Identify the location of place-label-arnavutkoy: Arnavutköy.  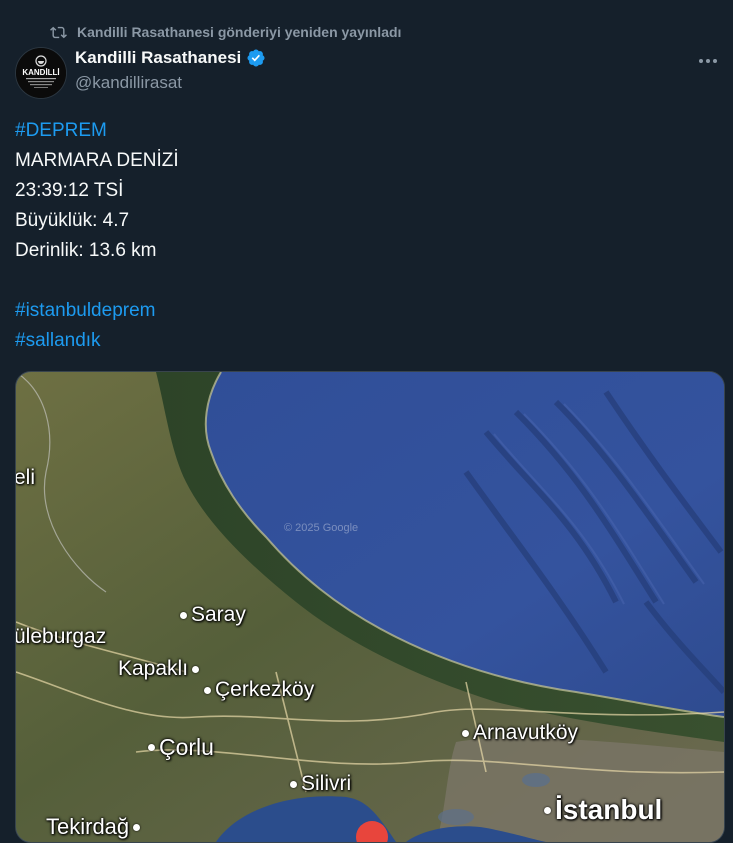
(520, 733).